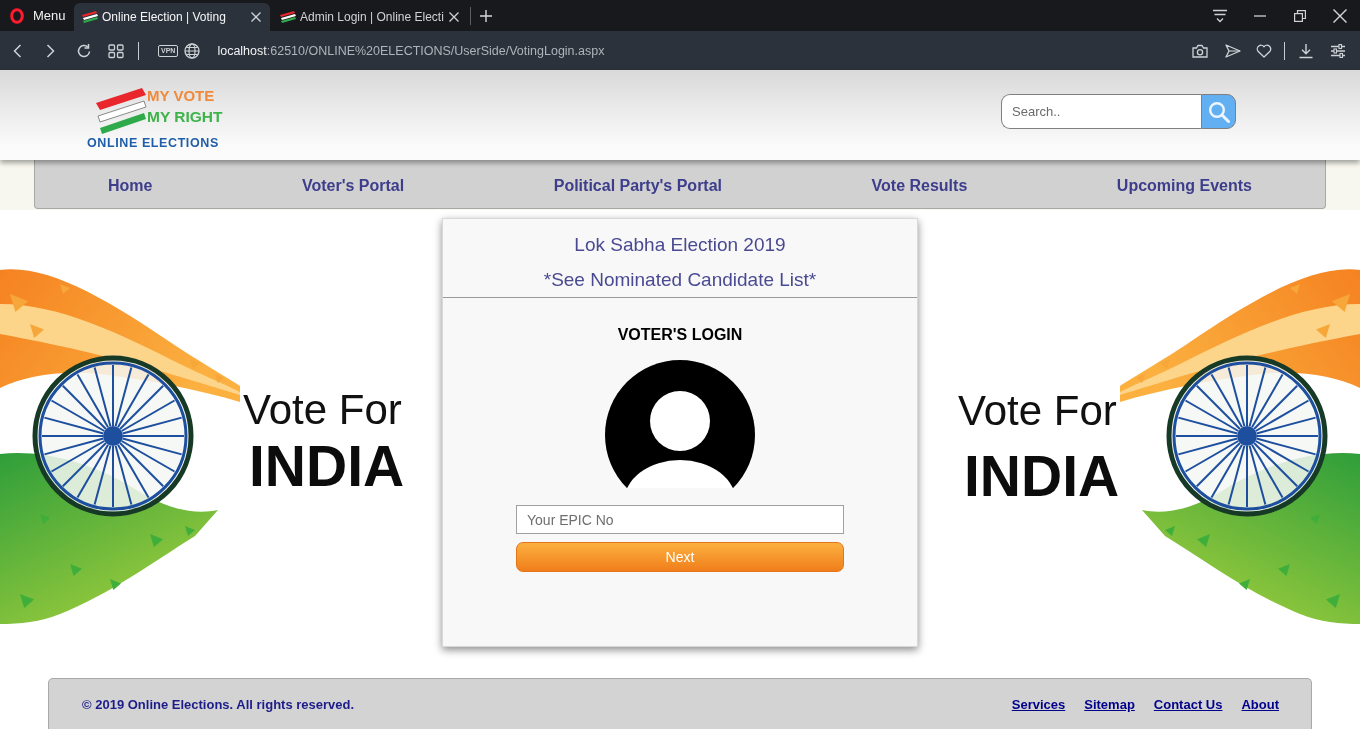  What do you see at coordinates (486, 15) in the screenshot?
I see `plus-icon` at bounding box center [486, 15].